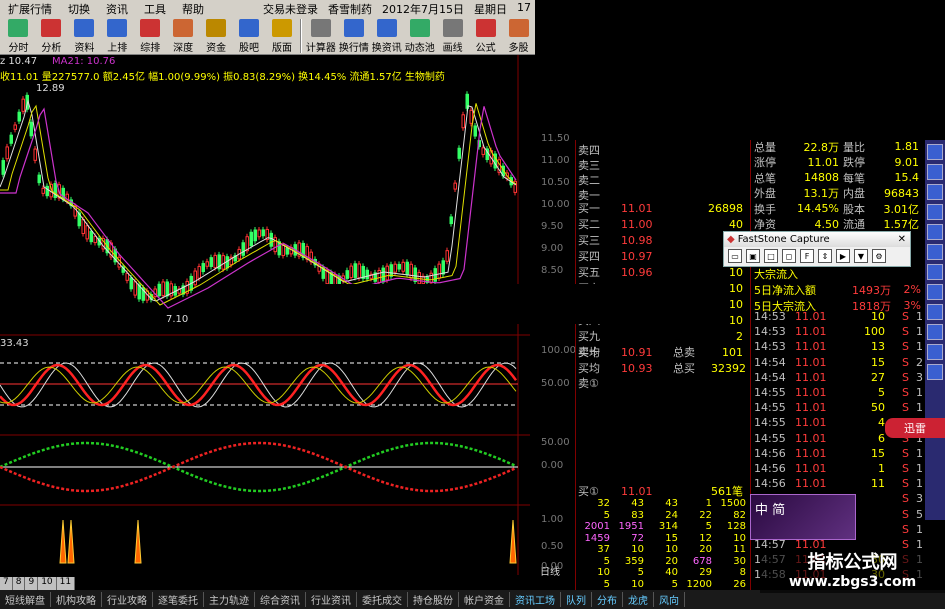 The height and width of the screenshot is (609, 945). Describe the element at coordinates (452, 35) in the screenshot. I see `toolbar-button-13: 画线` at that location.